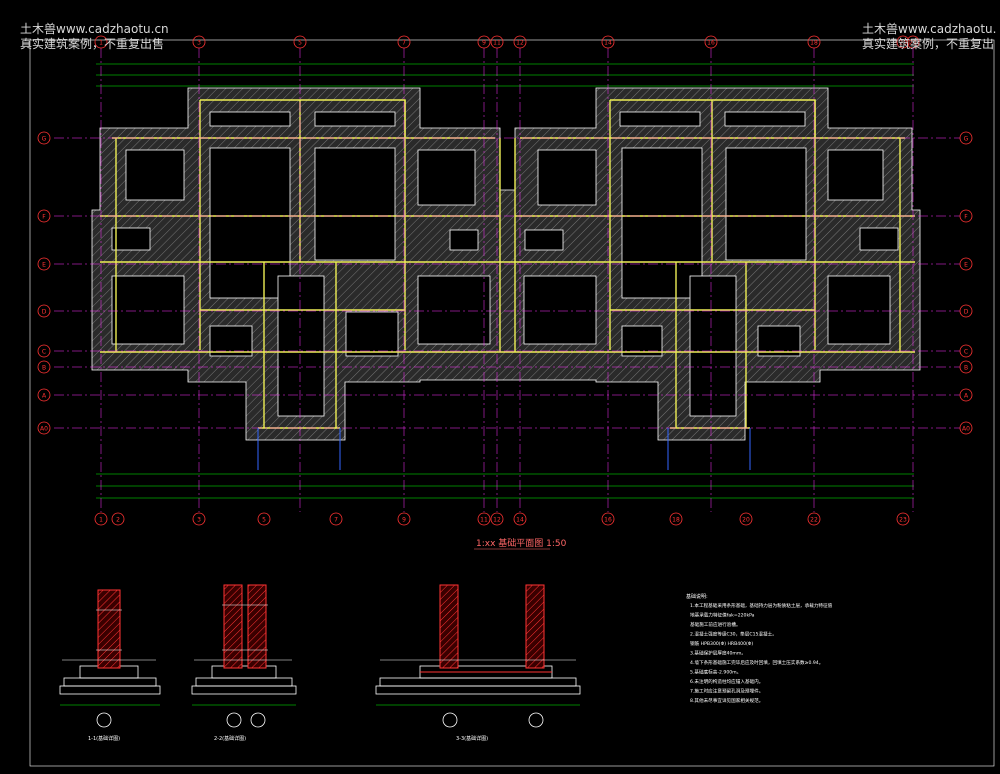 Image resolution: width=1000 pixels, height=774 pixels. I want to click on axis-left-label: B, so click(44, 368).